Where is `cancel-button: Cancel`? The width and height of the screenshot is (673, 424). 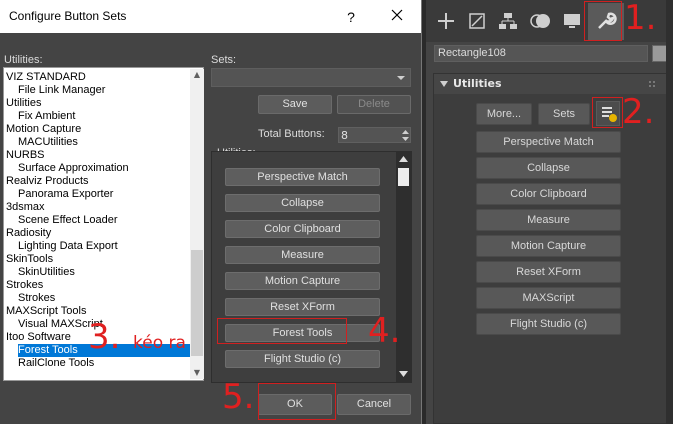
cancel-button: Cancel is located at coordinates (374, 404).